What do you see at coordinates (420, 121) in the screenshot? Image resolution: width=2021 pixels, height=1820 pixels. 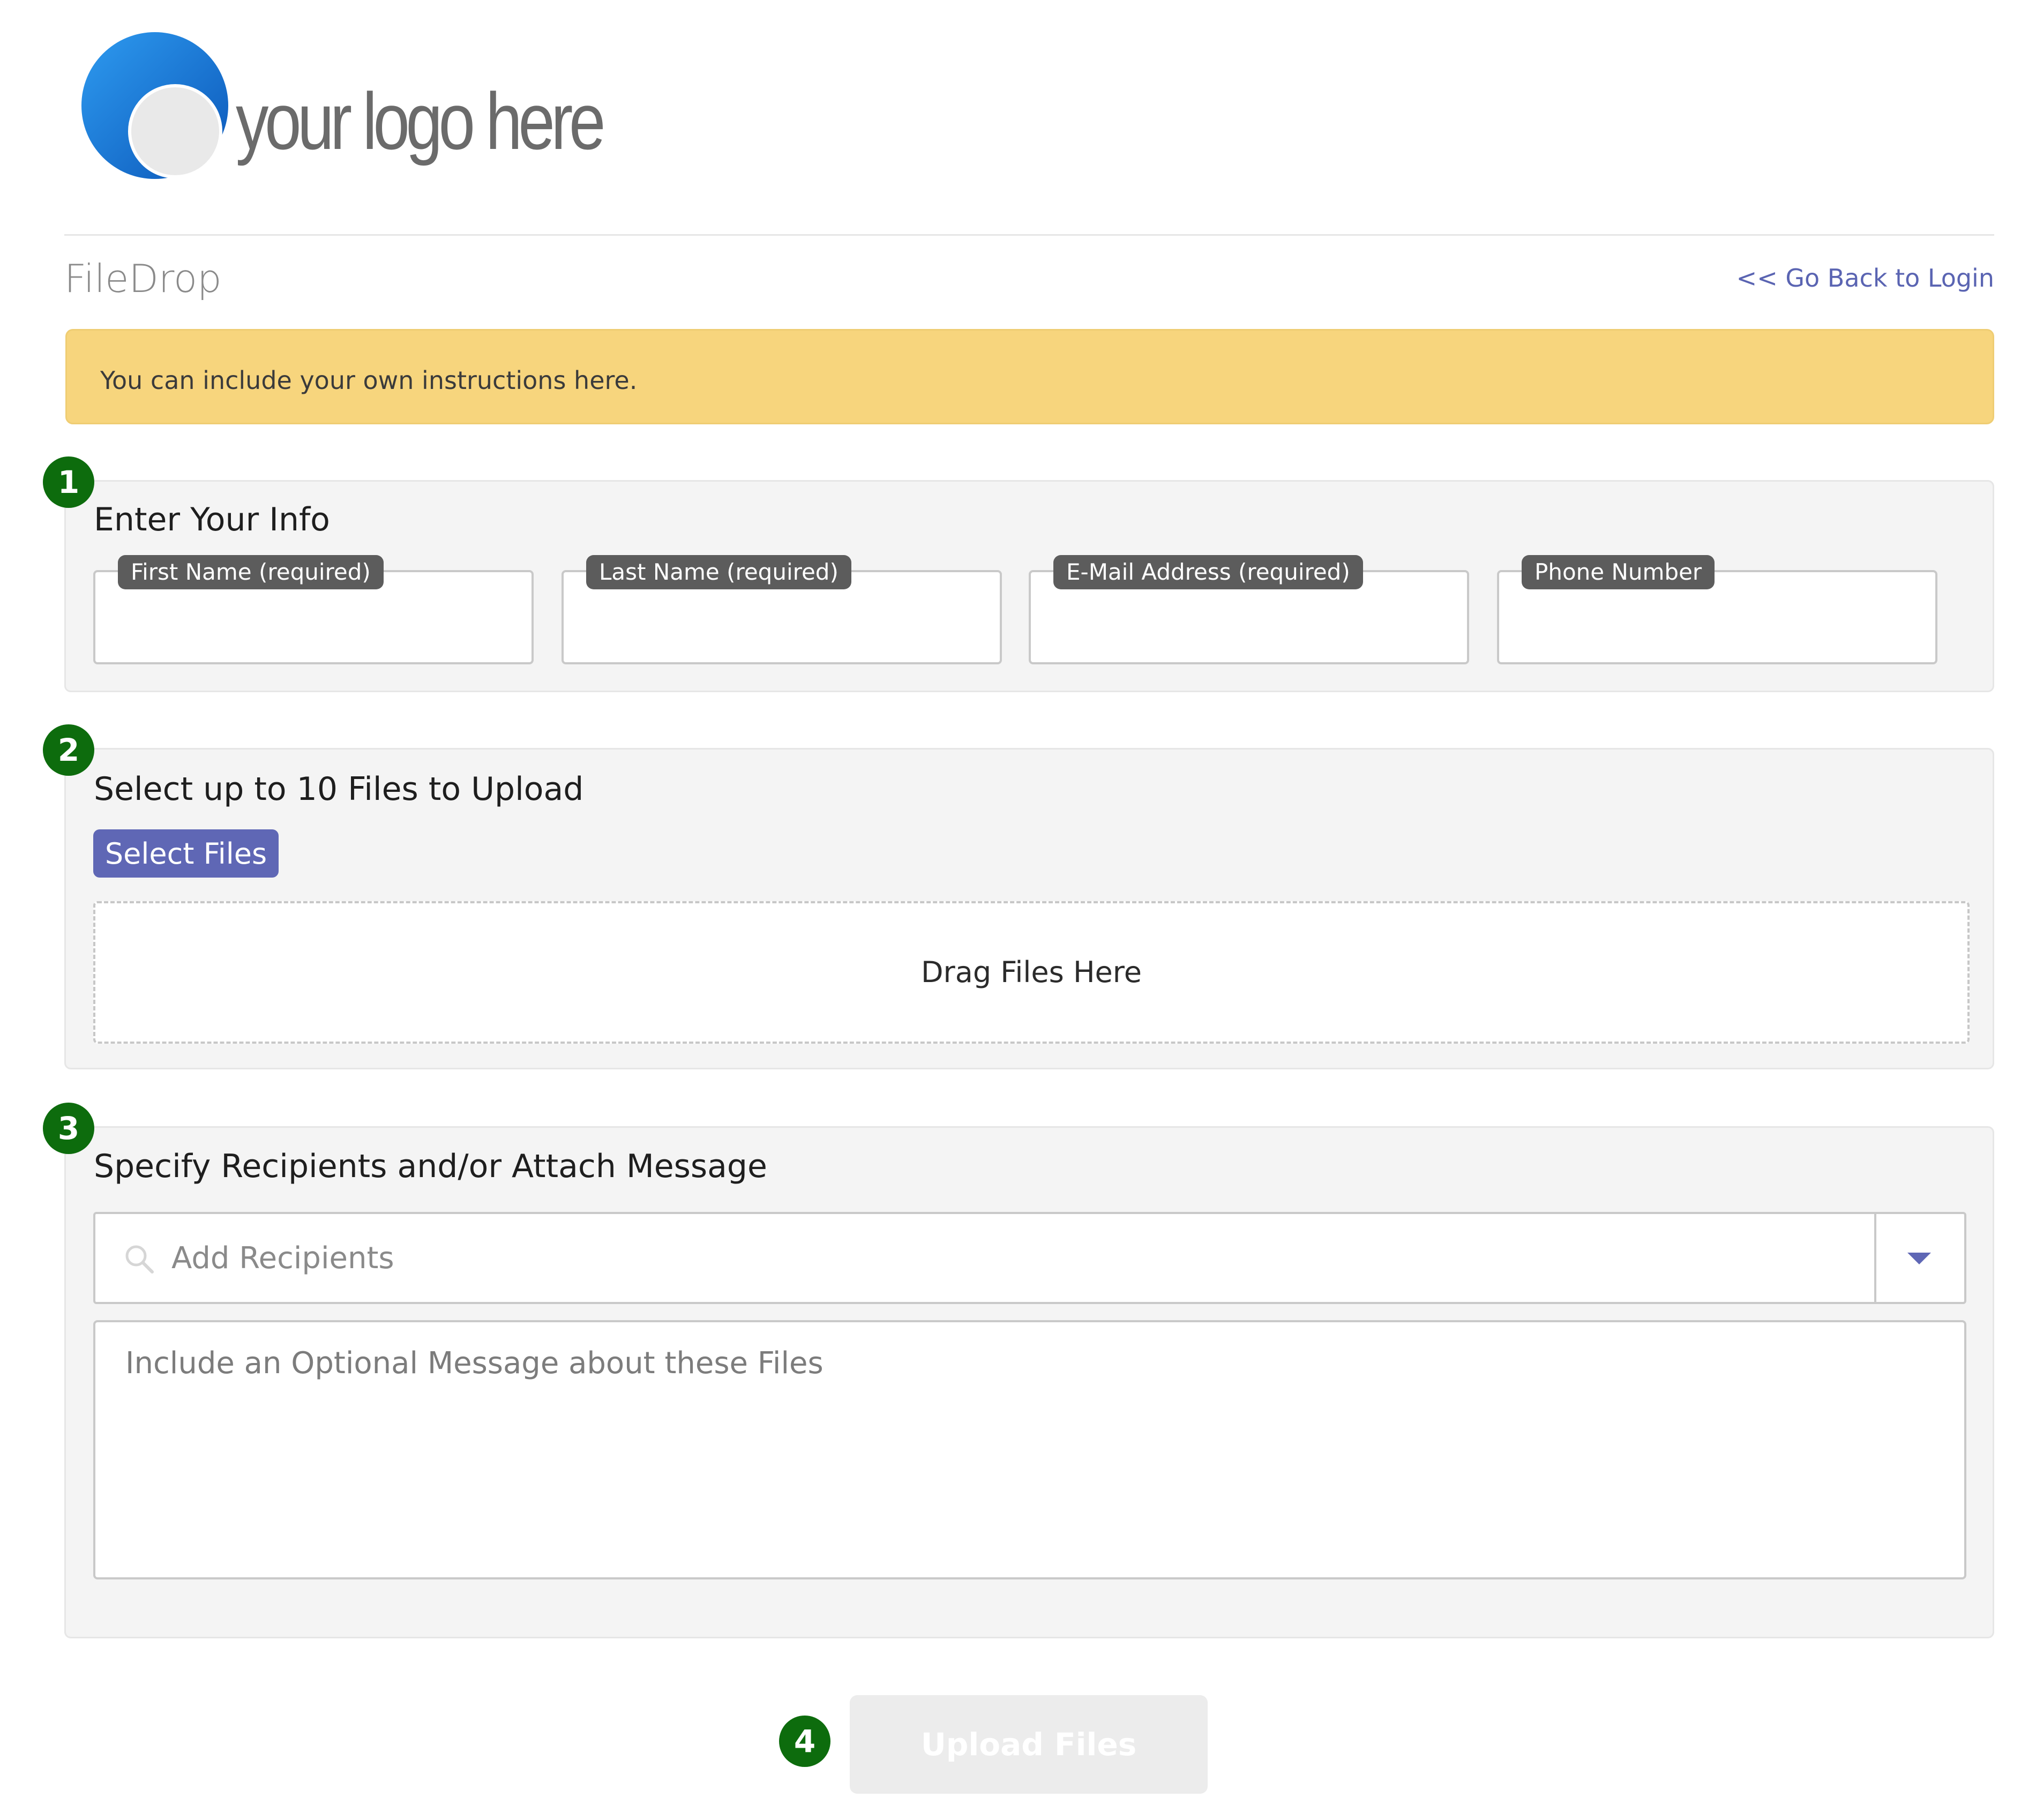 I see `logo-text: your logo here` at bounding box center [420, 121].